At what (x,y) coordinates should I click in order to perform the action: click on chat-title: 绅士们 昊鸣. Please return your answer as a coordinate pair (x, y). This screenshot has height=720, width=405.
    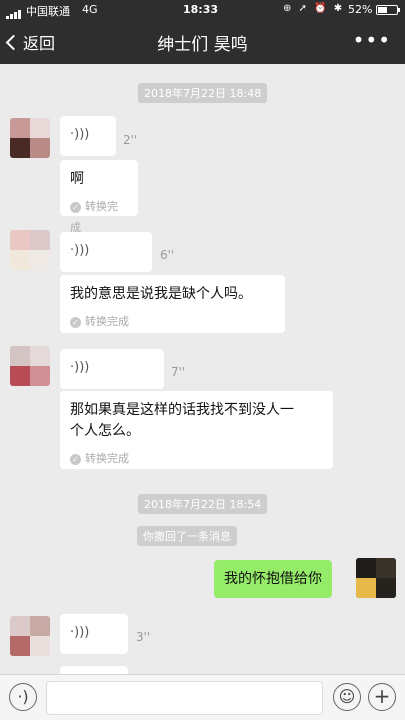
    Looking at the image, I should click on (202, 45).